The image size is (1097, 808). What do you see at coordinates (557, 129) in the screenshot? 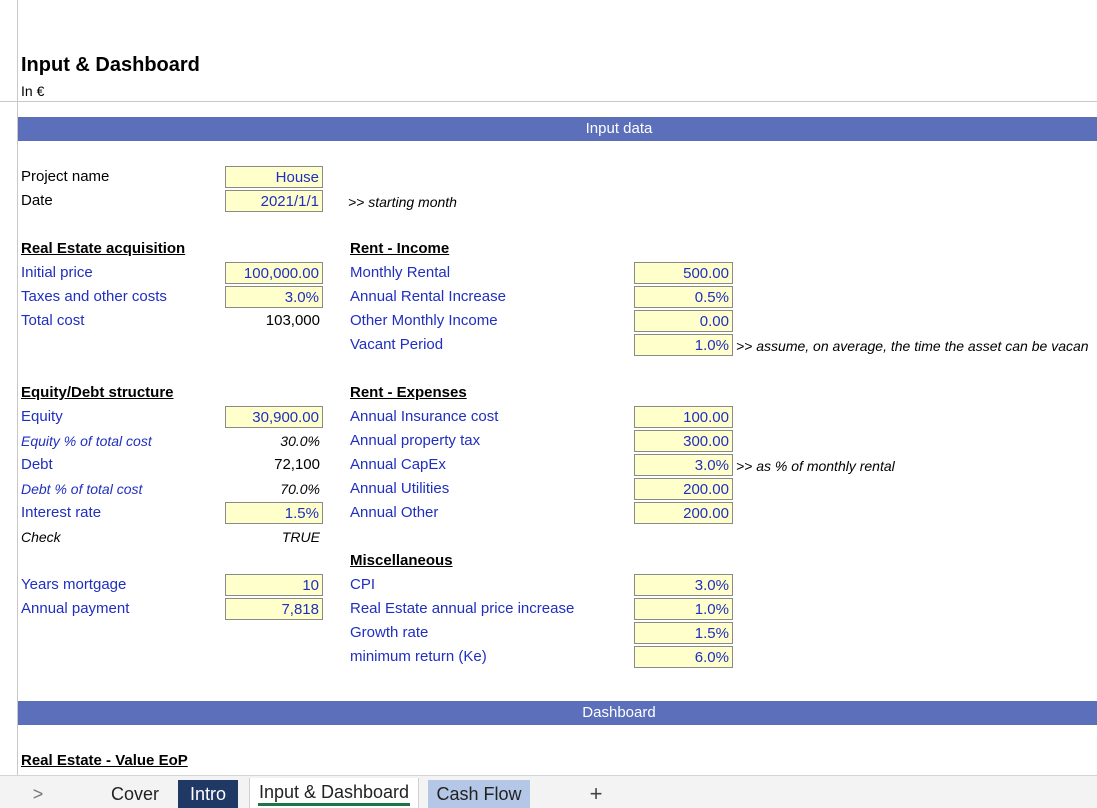
I see `input-data-band: Input data` at bounding box center [557, 129].